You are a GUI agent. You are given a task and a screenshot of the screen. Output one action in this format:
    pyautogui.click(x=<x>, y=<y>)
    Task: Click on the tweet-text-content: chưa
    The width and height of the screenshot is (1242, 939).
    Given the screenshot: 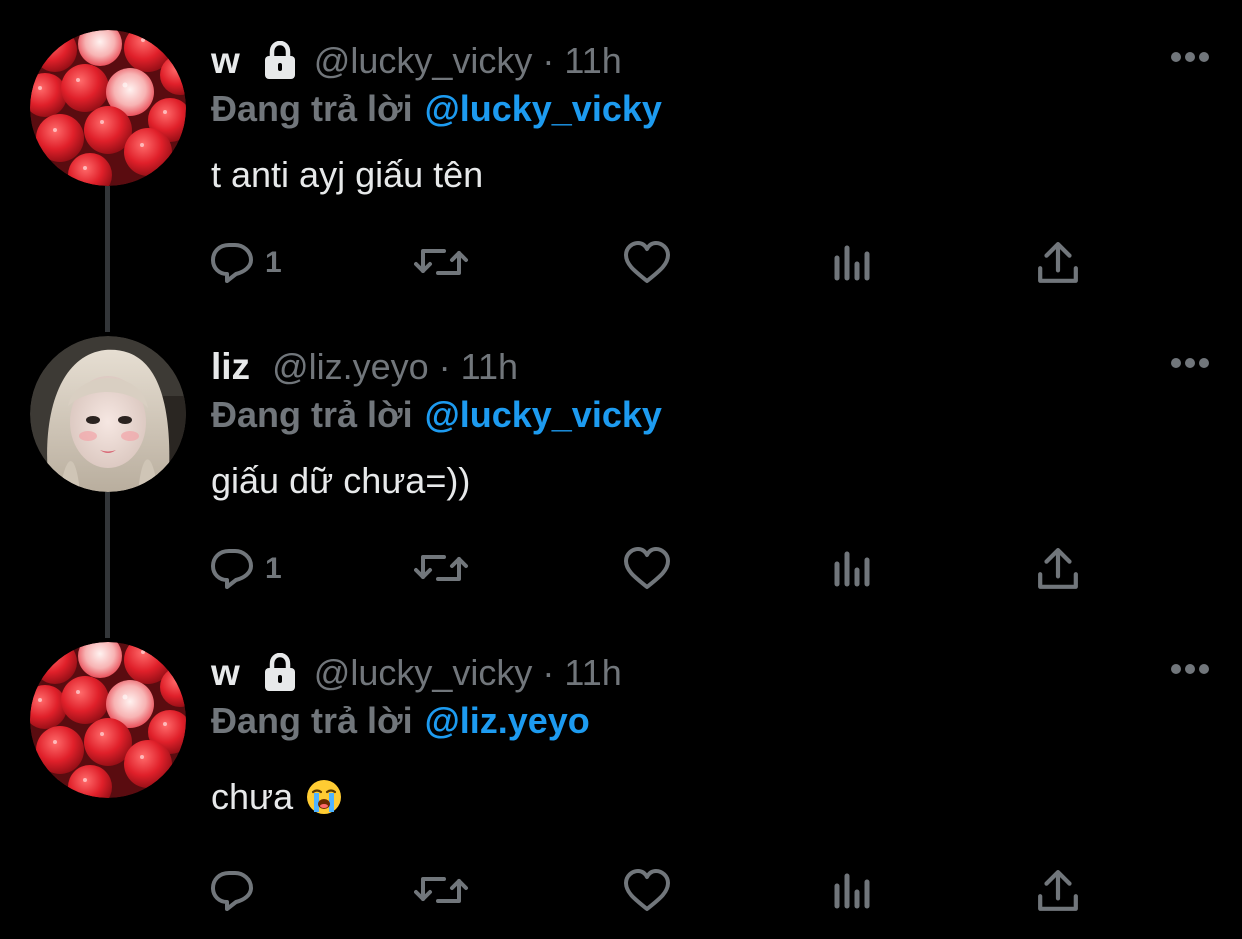 What is the action you would take?
    pyautogui.click(x=252, y=796)
    